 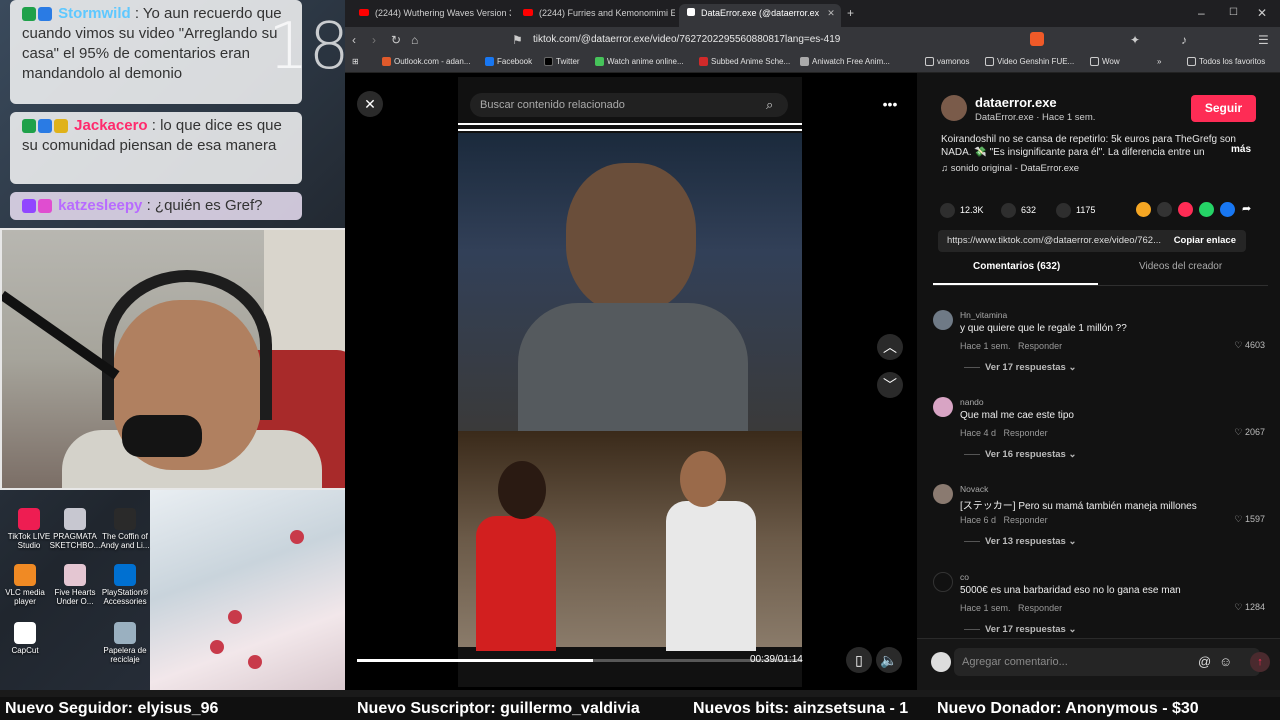 What do you see at coordinates (247, 592) in the screenshot?
I see `wallpaper-art` at bounding box center [247, 592].